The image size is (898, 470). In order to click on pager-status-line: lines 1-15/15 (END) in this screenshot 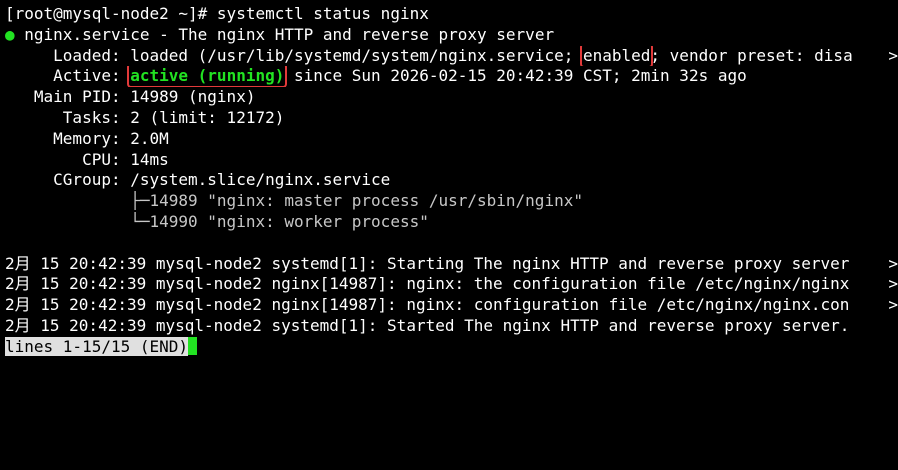, I will do `click(449, 347)`.